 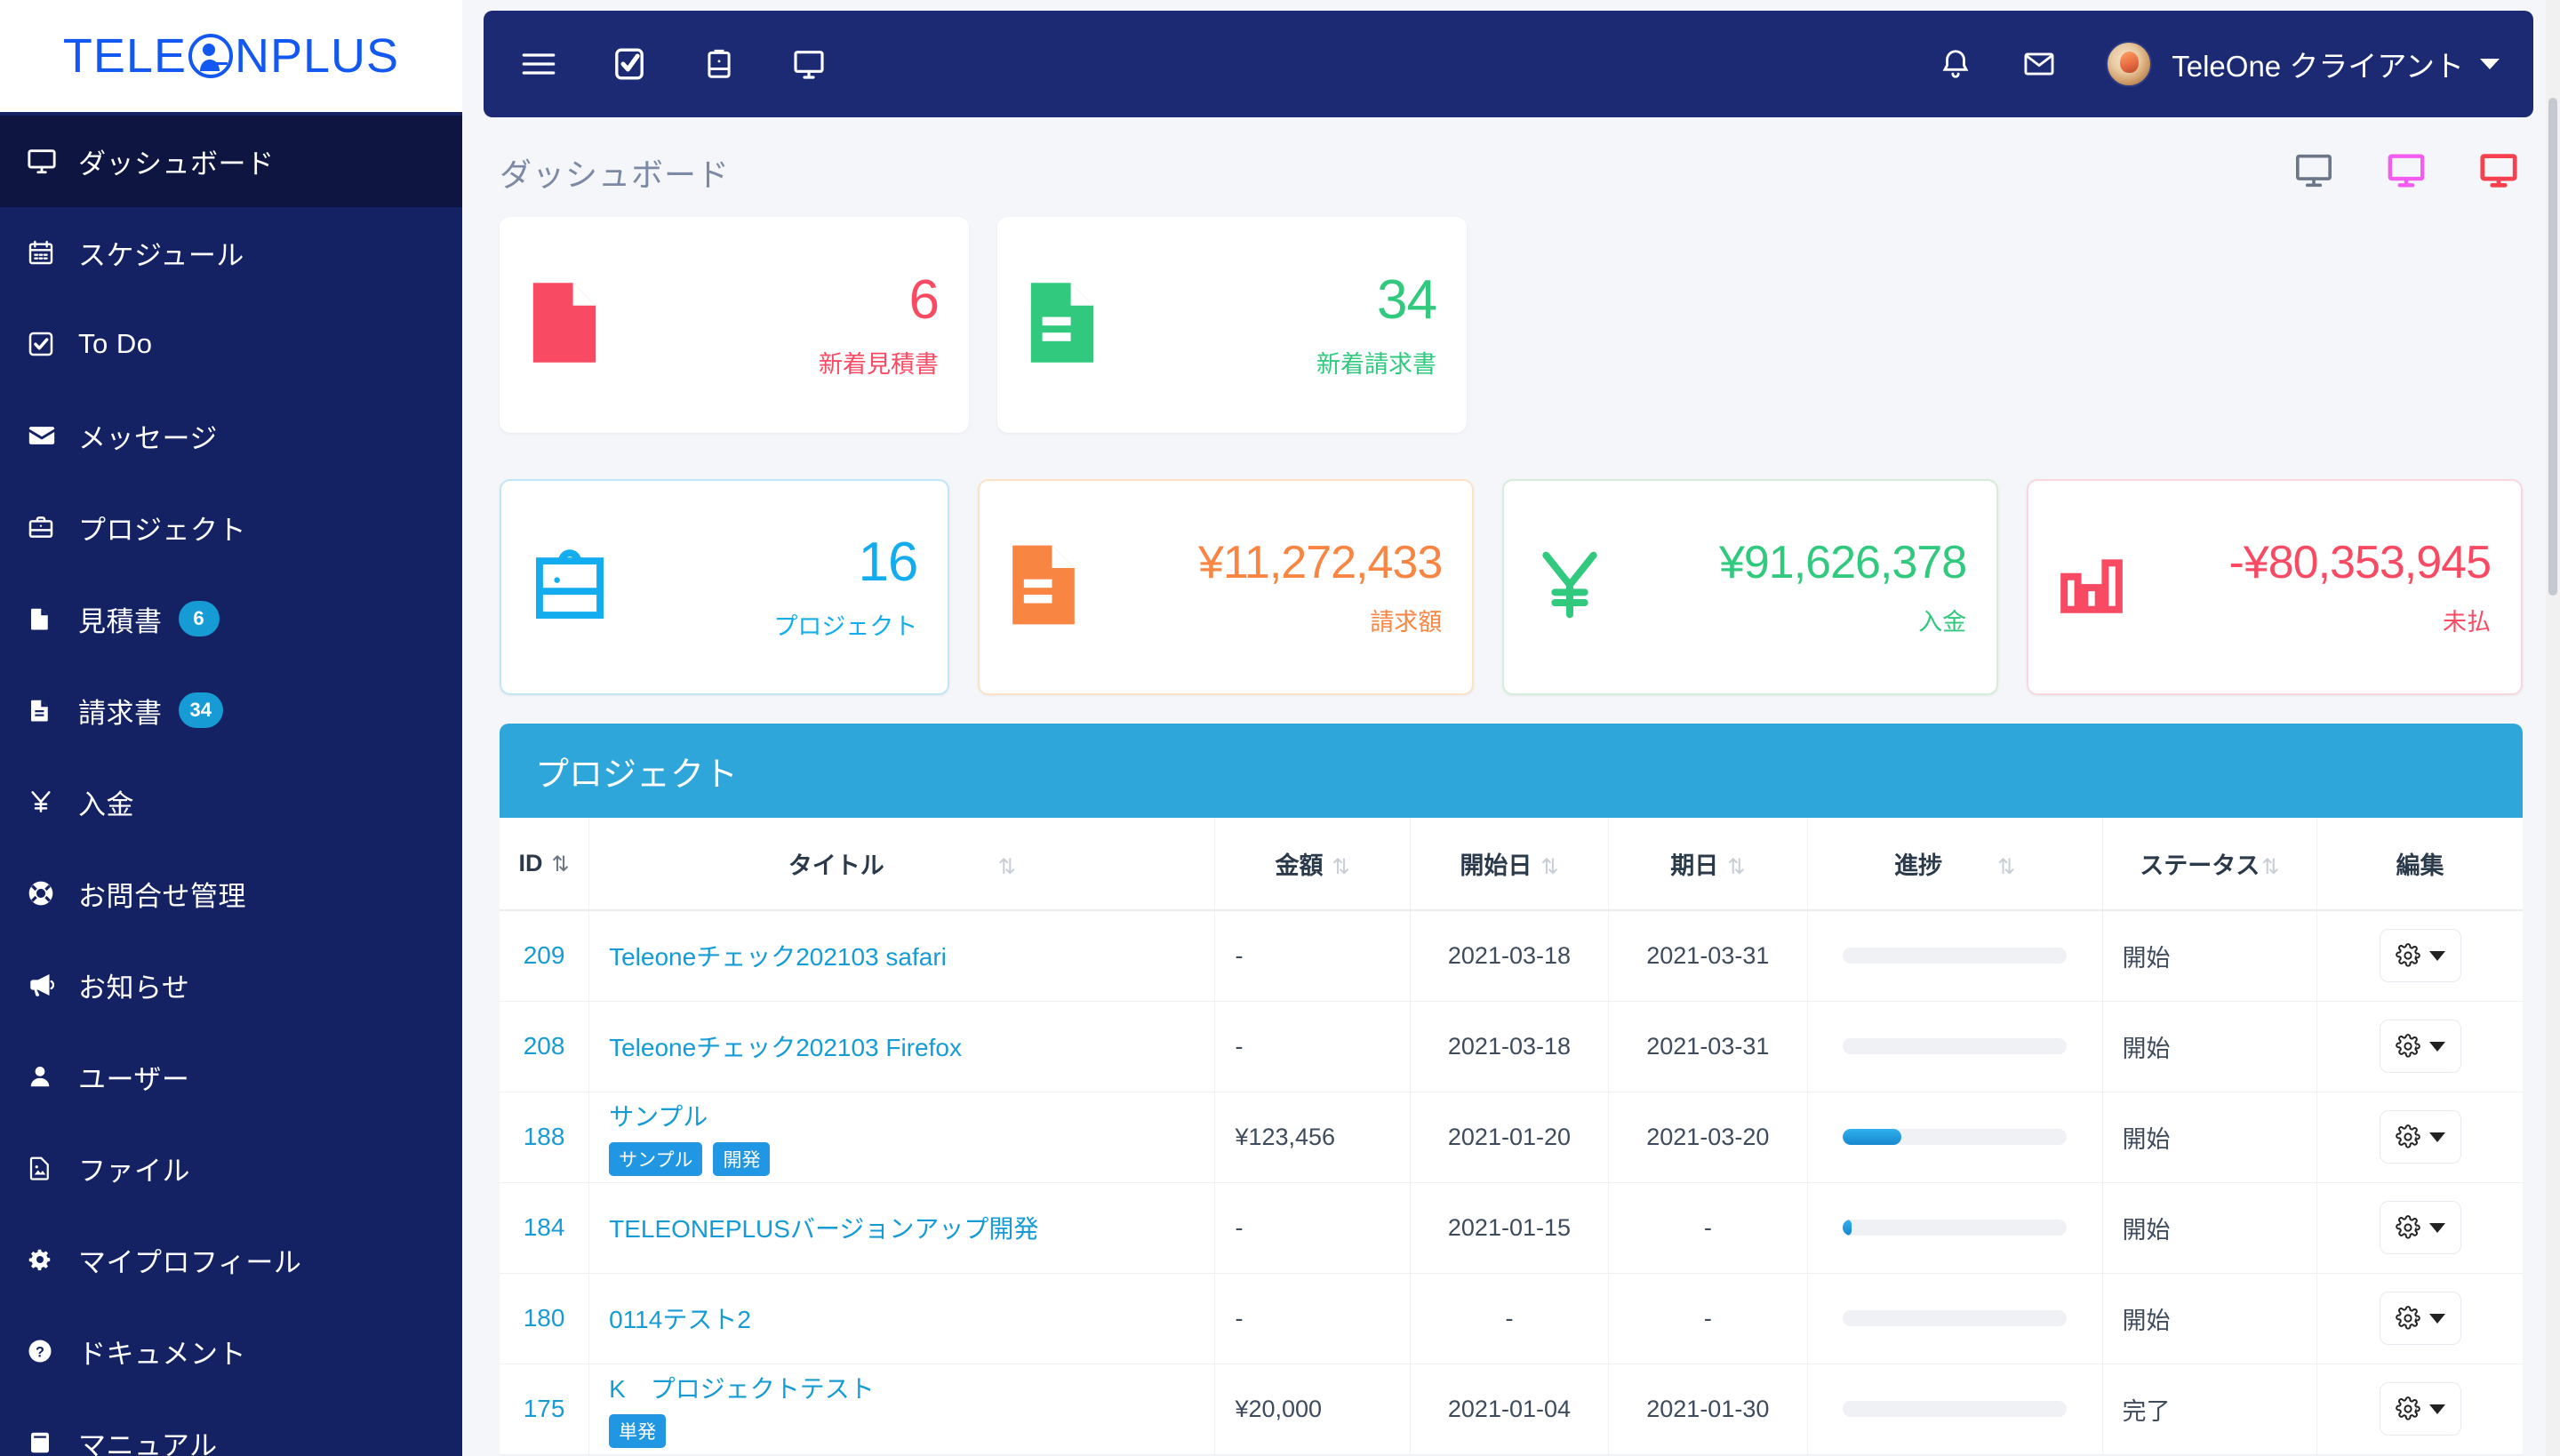 What do you see at coordinates (1299, 865) in the screenshot?
I see `column-label: 金額` at bounding box center [1299, 865].